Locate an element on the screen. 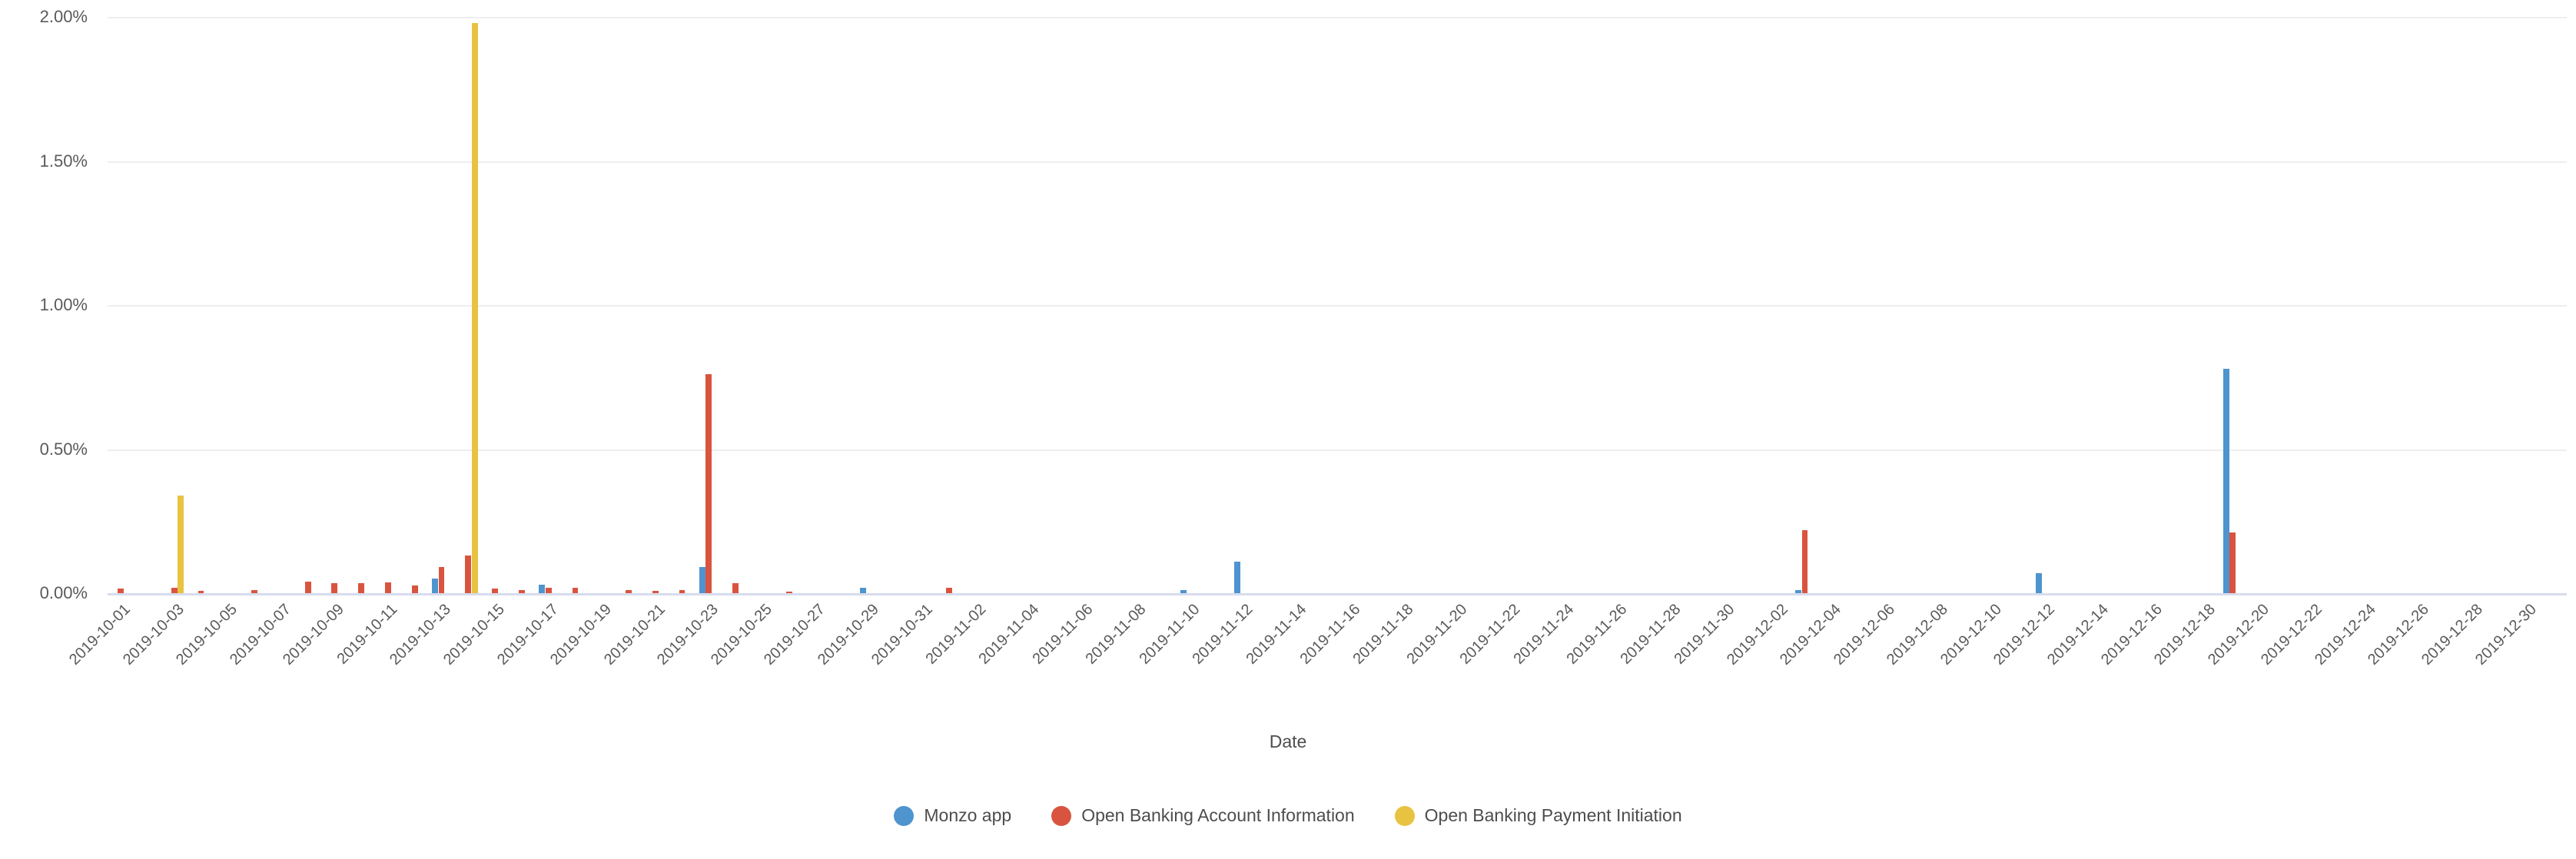  x-axis-tick: 2019-10-31 is located at coordinates (902, 634).